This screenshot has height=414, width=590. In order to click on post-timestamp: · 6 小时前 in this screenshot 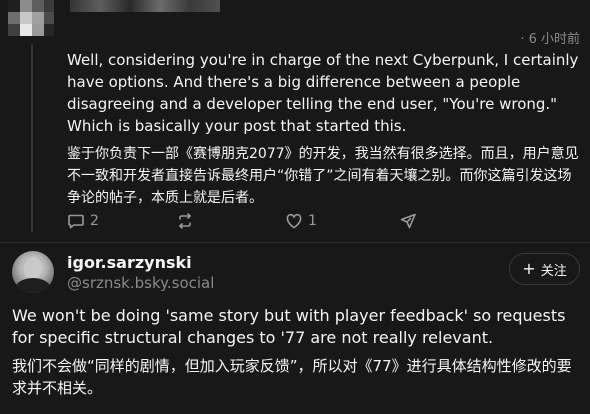, I will do `click(550, 39)`.